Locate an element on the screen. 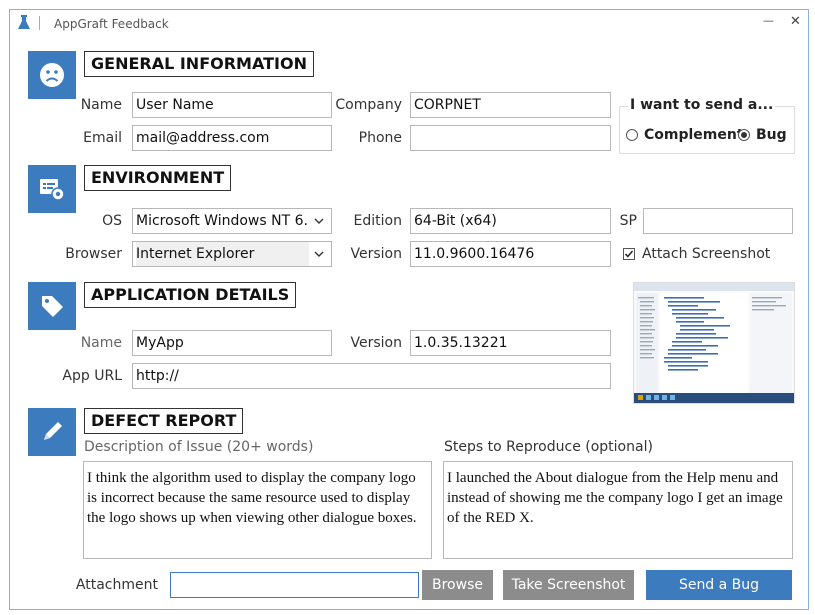 The image size is (815, 615). defect-heading: DEFECT REPORT is located at coordinates (164, 421).